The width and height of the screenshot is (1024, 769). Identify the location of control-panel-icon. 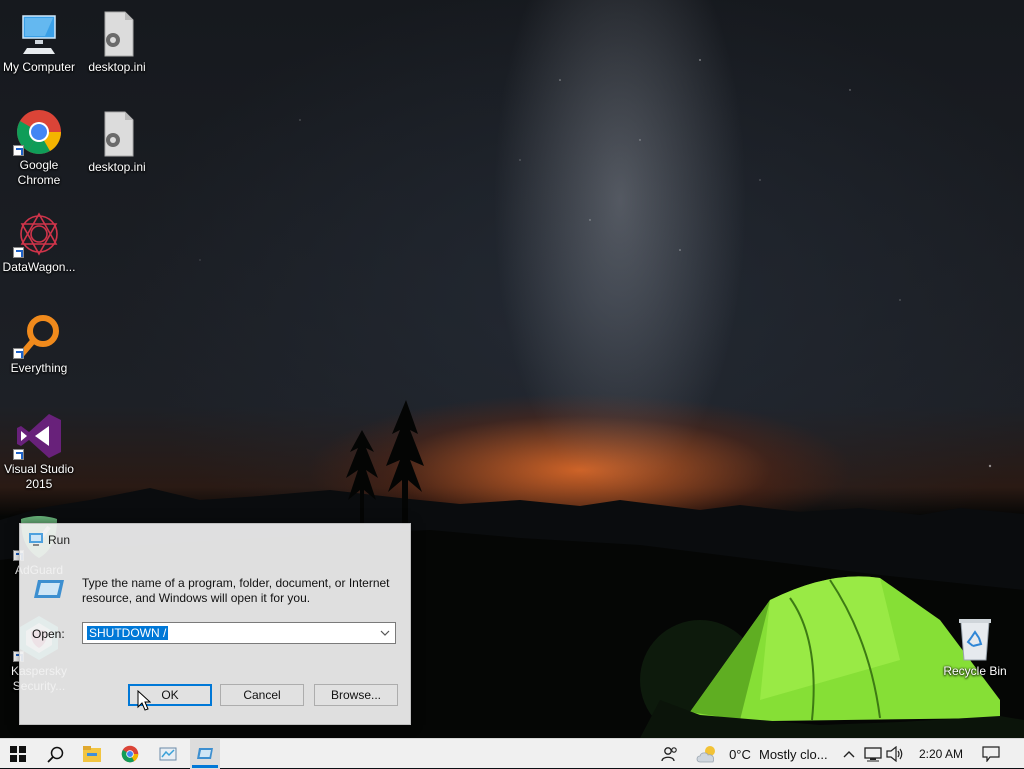
(168, 754).